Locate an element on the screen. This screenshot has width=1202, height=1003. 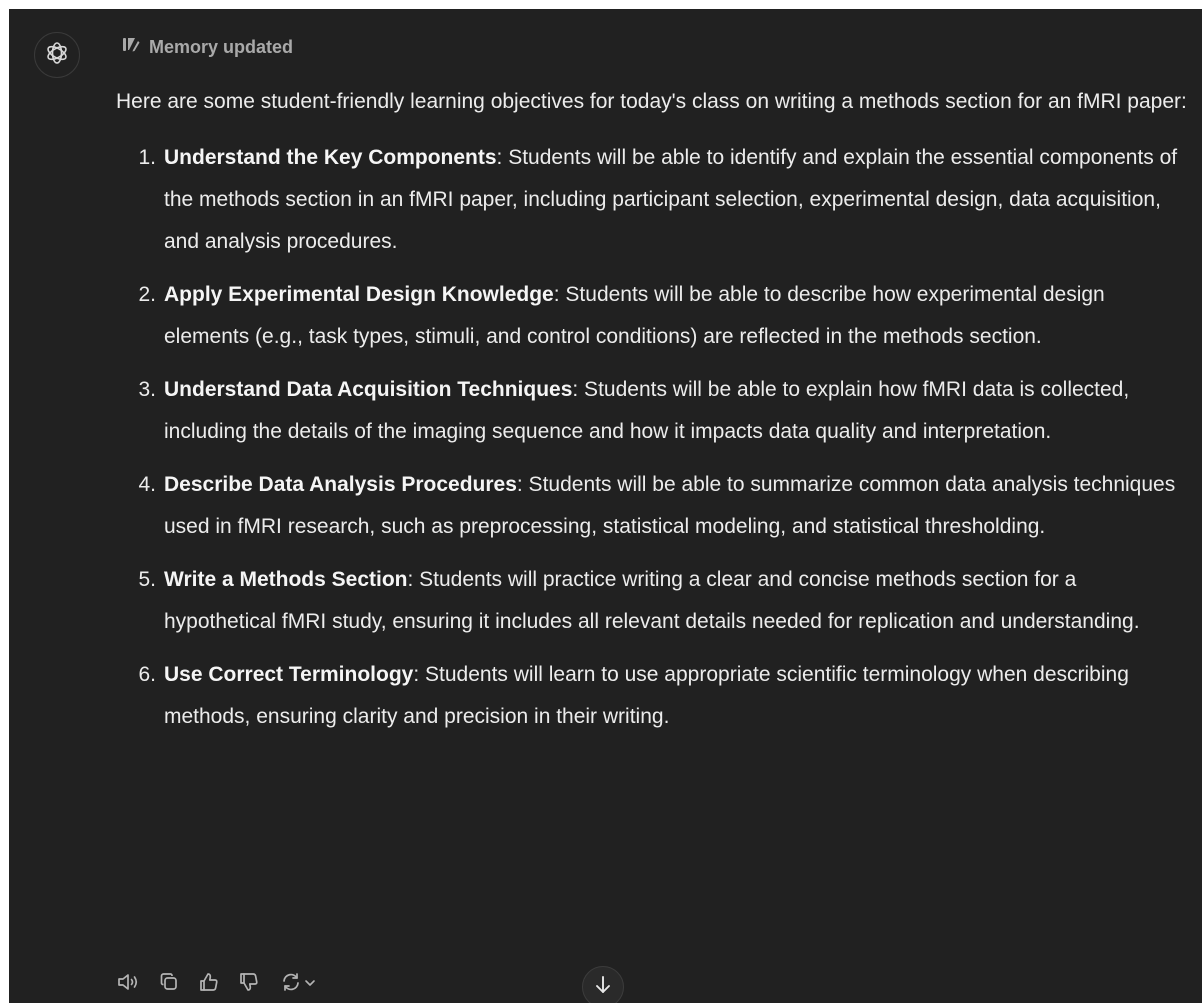
read-aloud-icon is located at coordinates (129, 984).